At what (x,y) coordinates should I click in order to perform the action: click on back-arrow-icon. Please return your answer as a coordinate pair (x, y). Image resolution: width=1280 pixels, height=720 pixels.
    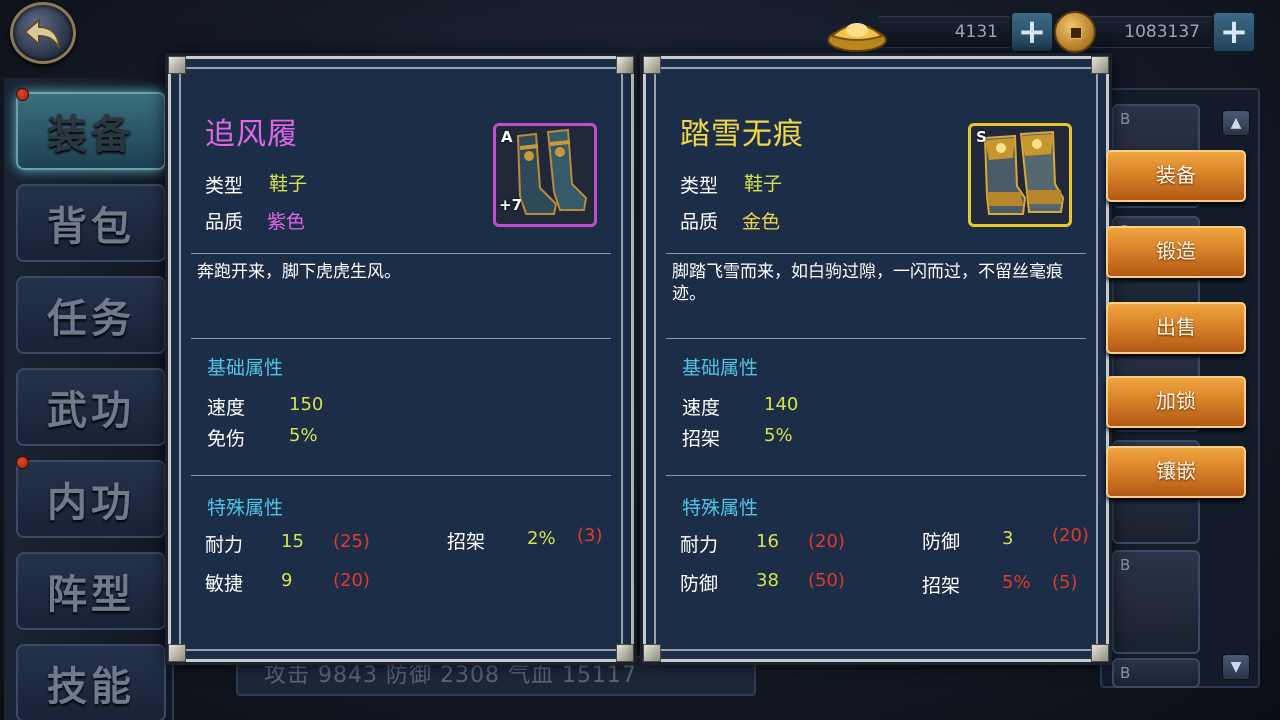
    Looking at the image, I should click on (41, 33).